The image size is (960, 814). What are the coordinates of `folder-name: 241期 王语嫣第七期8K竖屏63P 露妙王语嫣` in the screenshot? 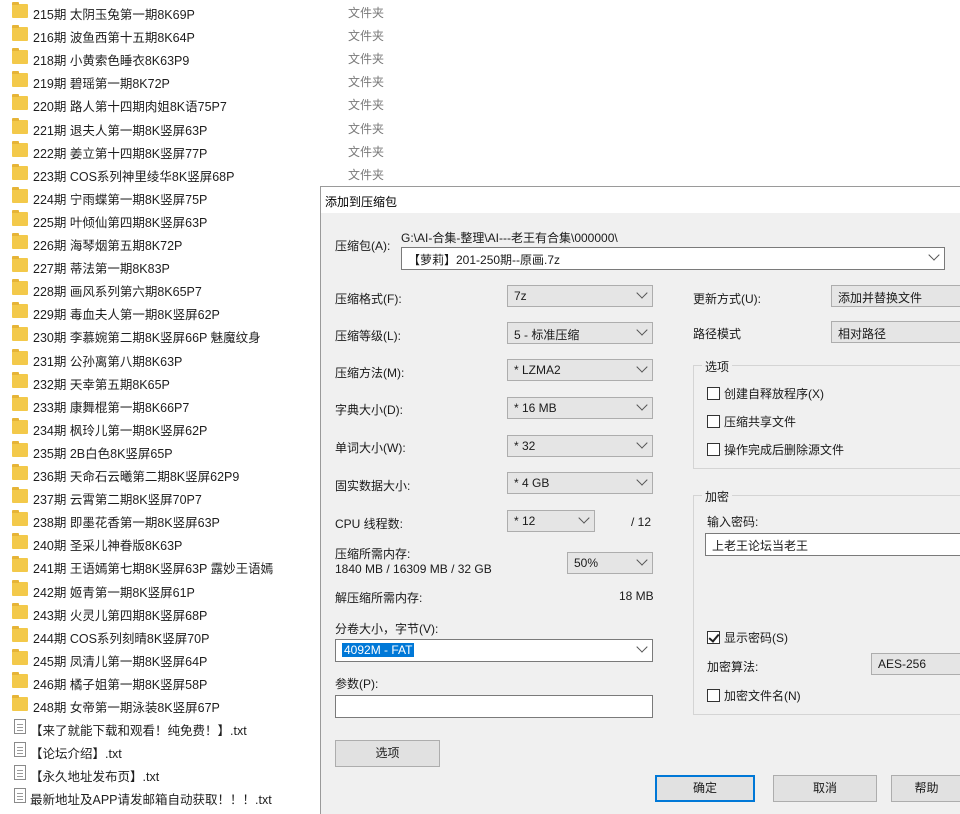 It's located at (153, 569).